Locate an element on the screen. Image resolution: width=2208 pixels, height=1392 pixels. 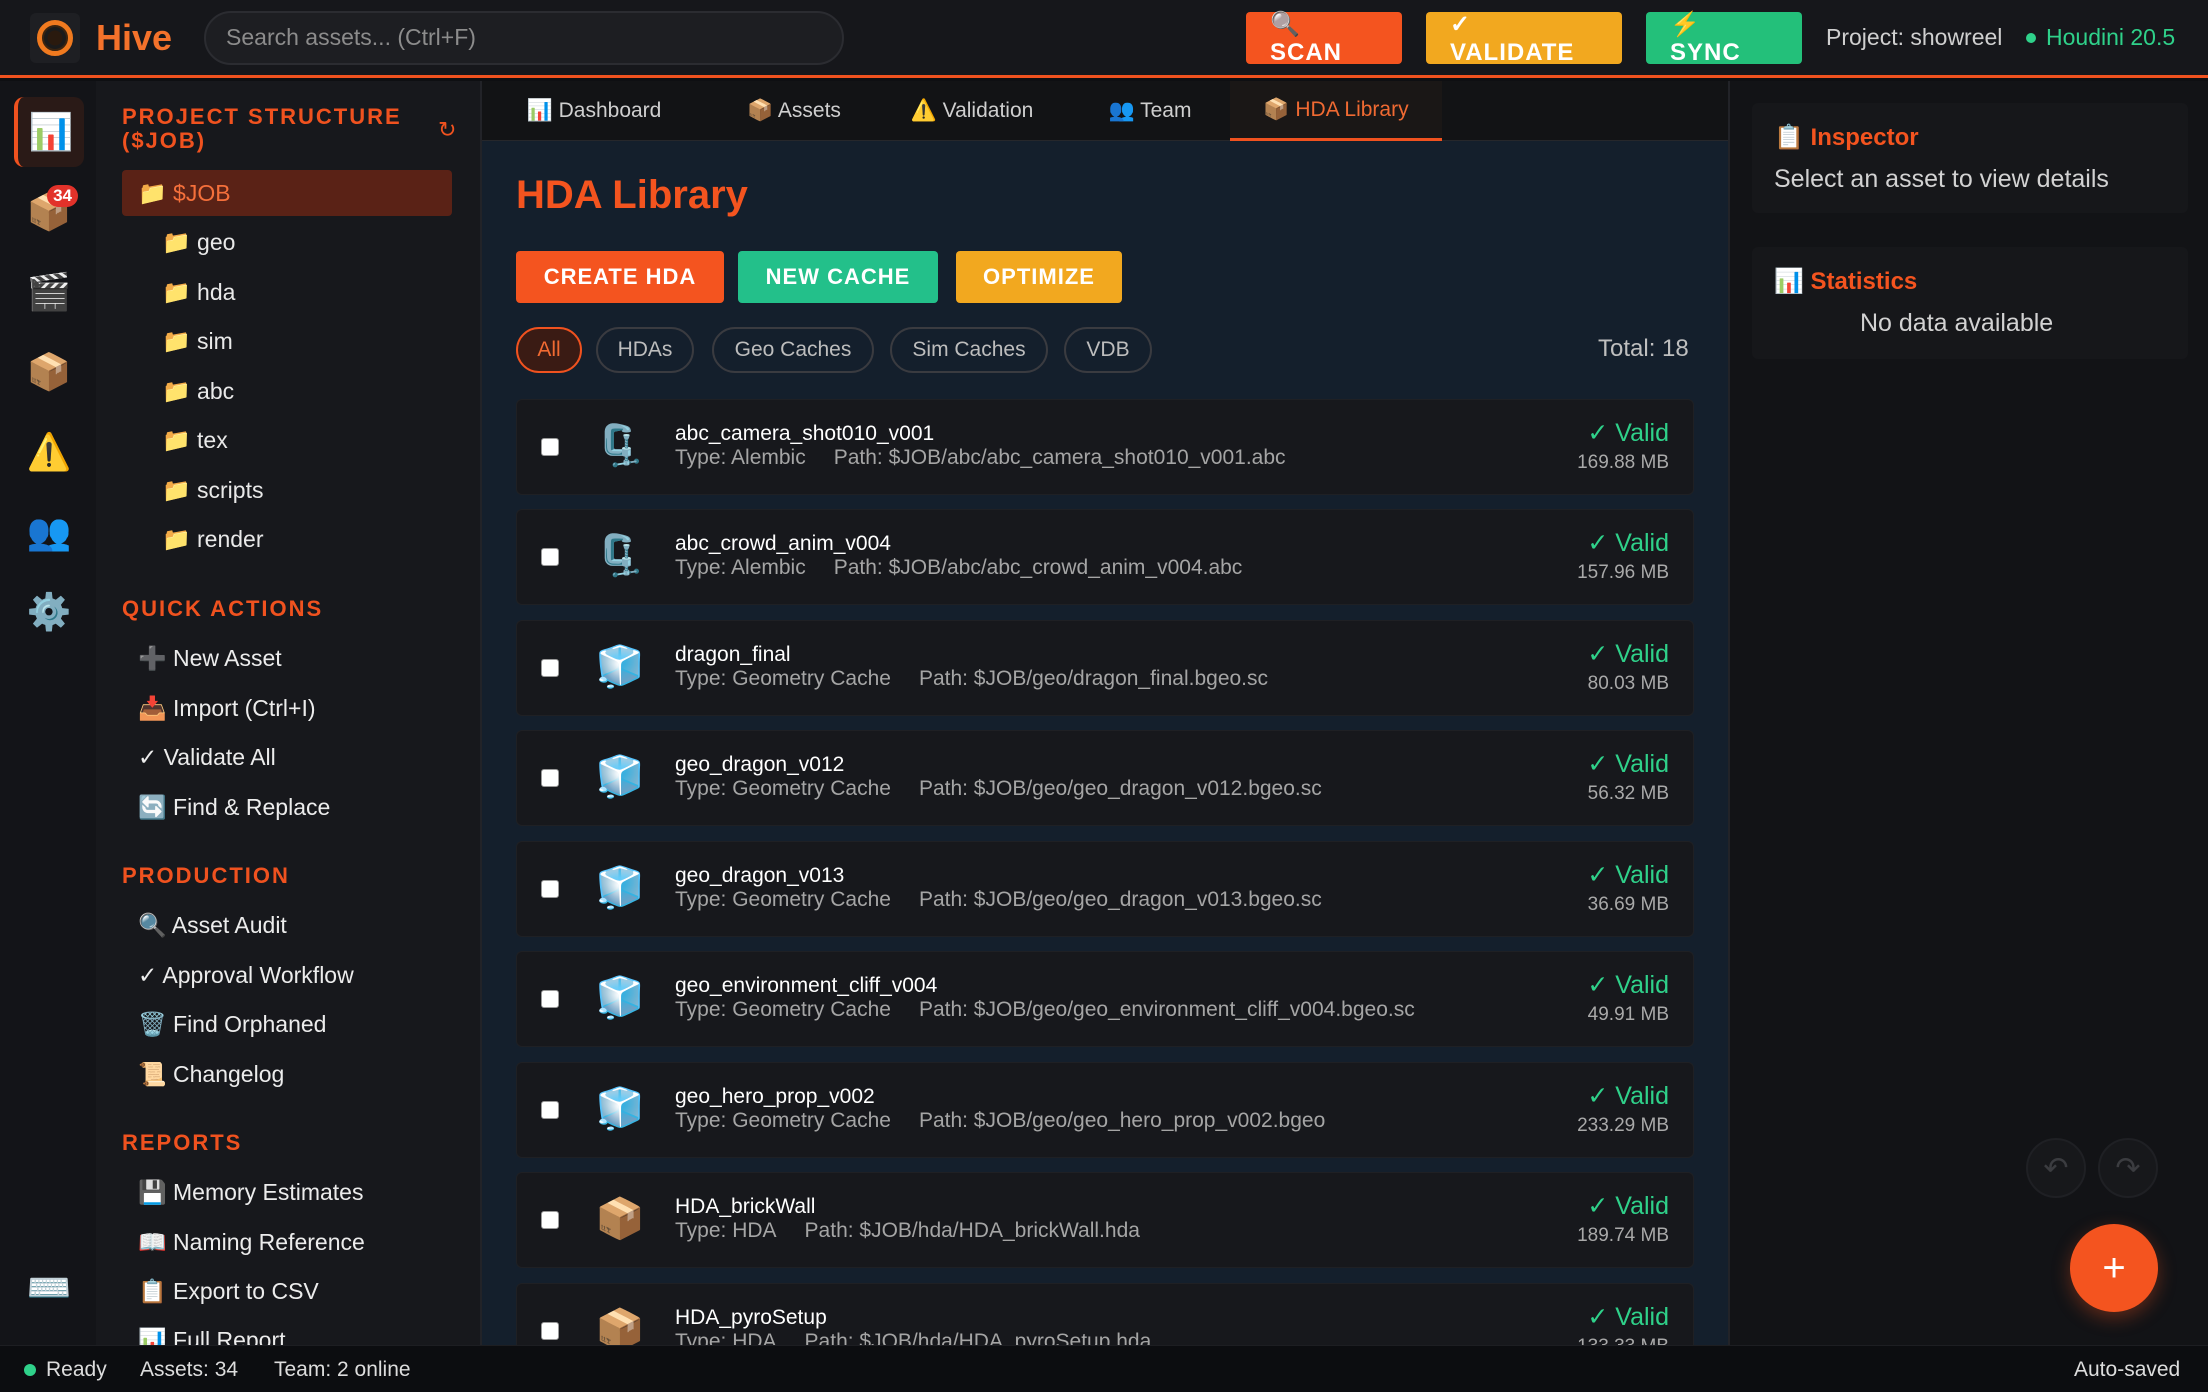
asset-path: Path: $JOB/geo/dragon_final.bgeo.sc is located at coordinates (1093, 678).